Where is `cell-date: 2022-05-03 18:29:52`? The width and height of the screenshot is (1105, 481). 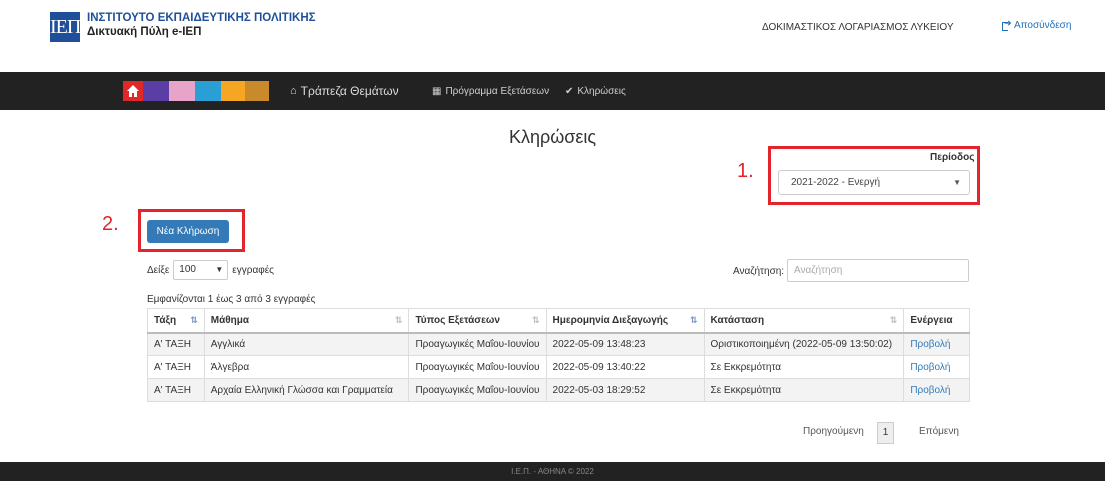 cell-date: 2022-05-03 18:29:52 is located at coordinates (625, 390).